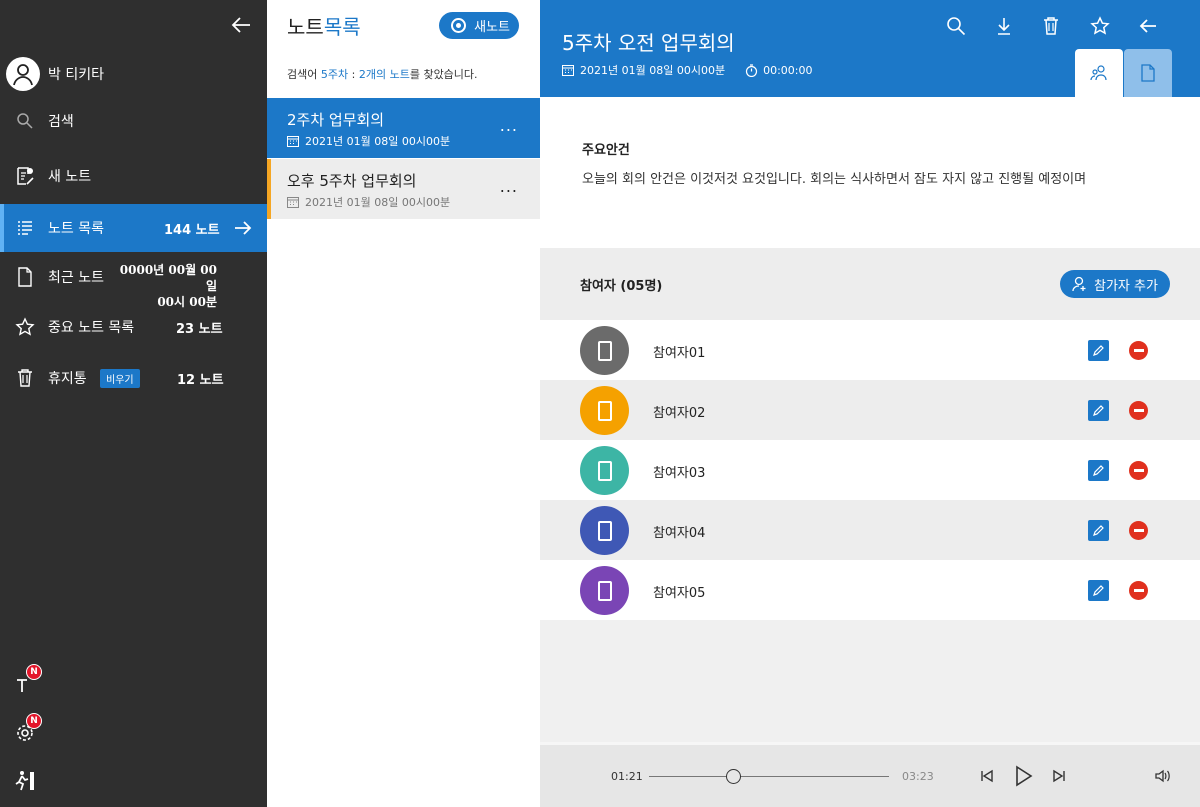 The height and width of the screenshot is (807, 1200). I want to click on settings-gear-icon: N, so click(28, 729).